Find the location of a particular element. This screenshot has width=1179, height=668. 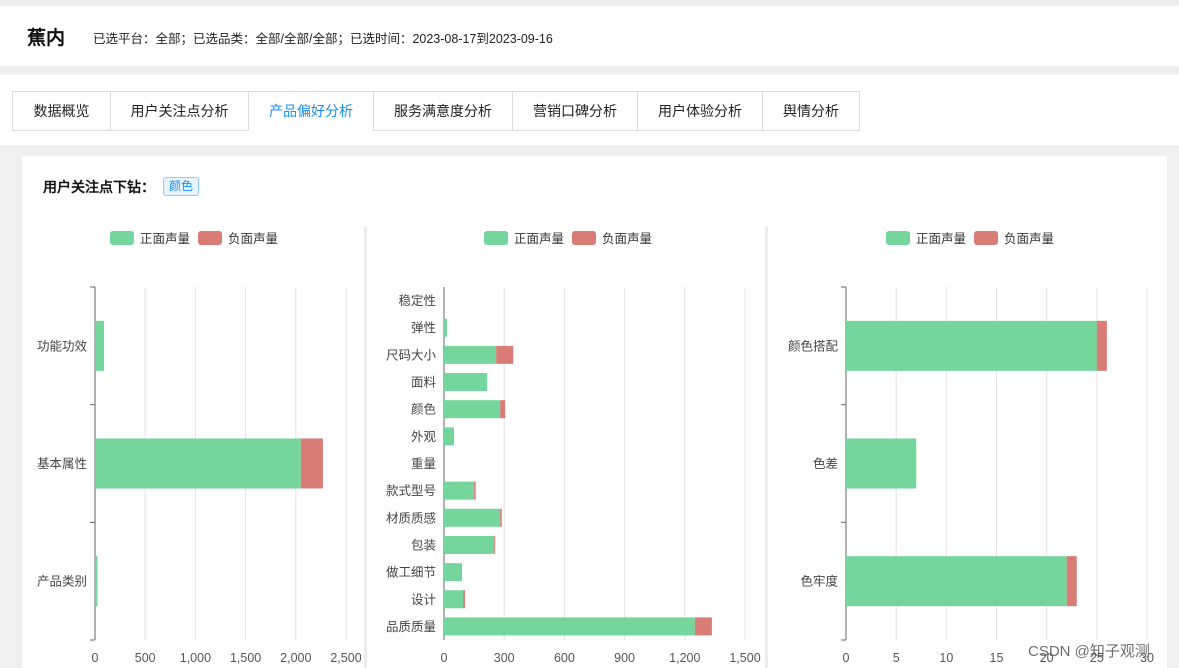

x-tick-label: 900 is located at coordinates (624, 658).